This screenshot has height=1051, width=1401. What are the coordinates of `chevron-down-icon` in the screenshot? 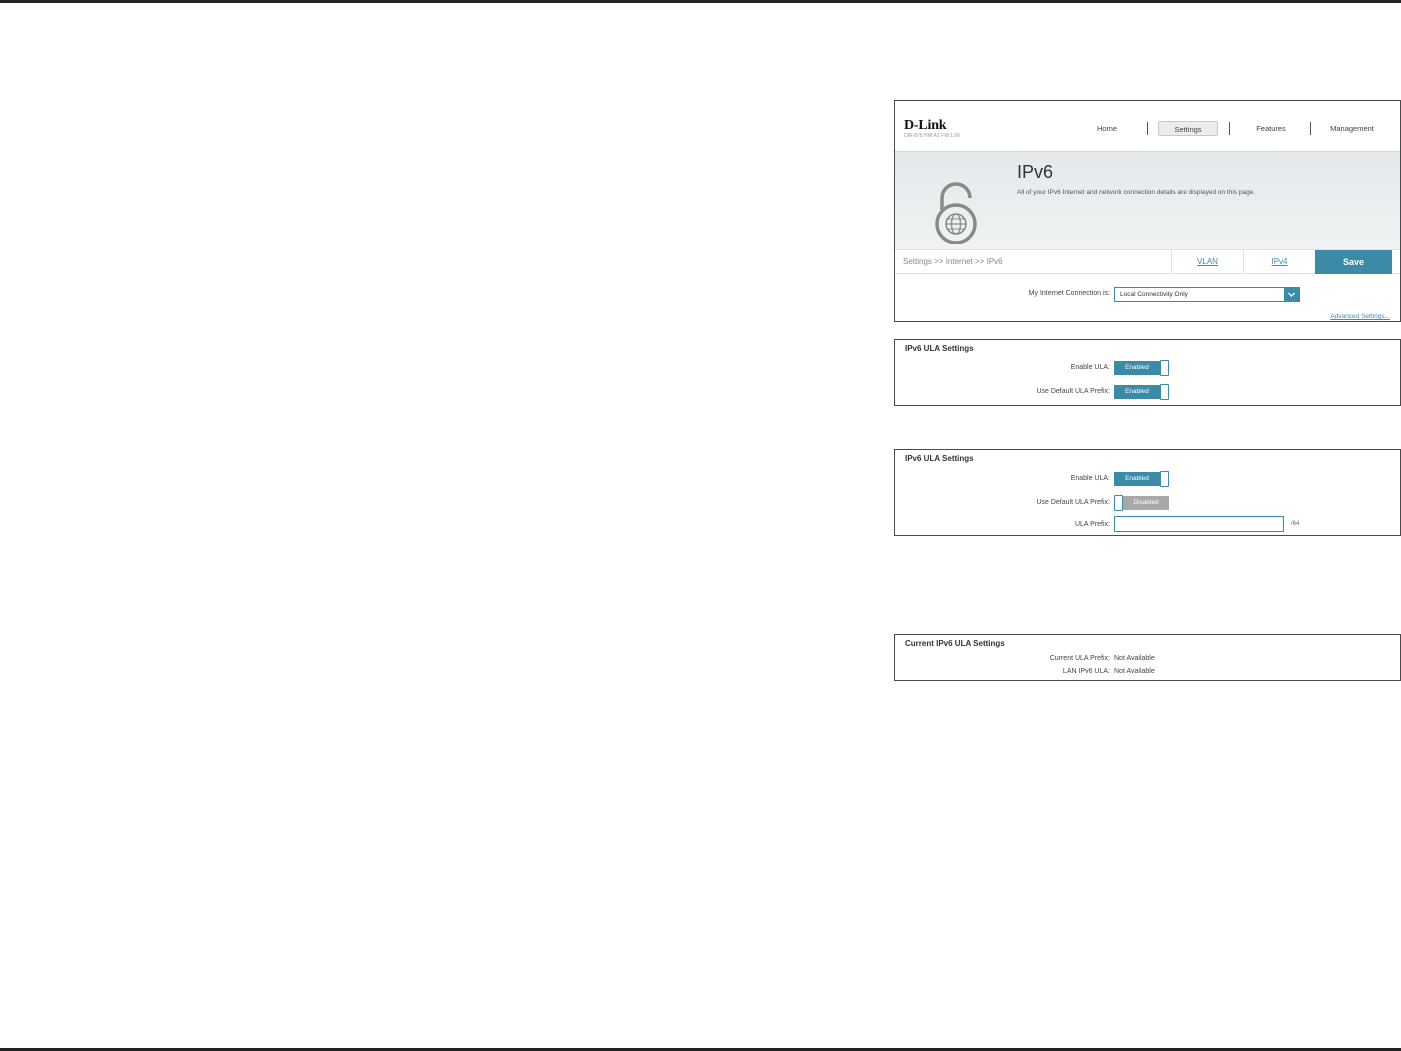 It's located at (1291, 294).